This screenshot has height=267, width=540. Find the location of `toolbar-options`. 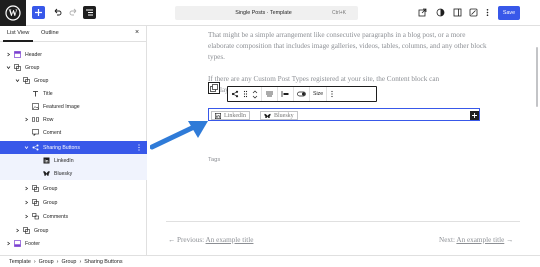

toolbar-options is located at coordinates (332, 94).